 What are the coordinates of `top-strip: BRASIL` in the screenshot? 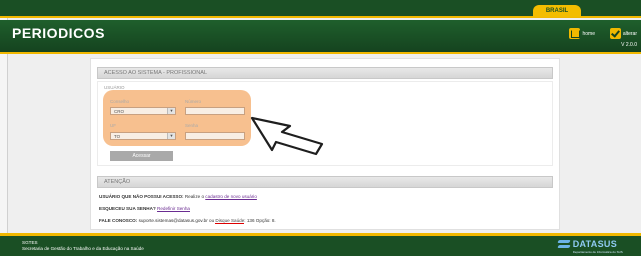 It's located at (320, 9).